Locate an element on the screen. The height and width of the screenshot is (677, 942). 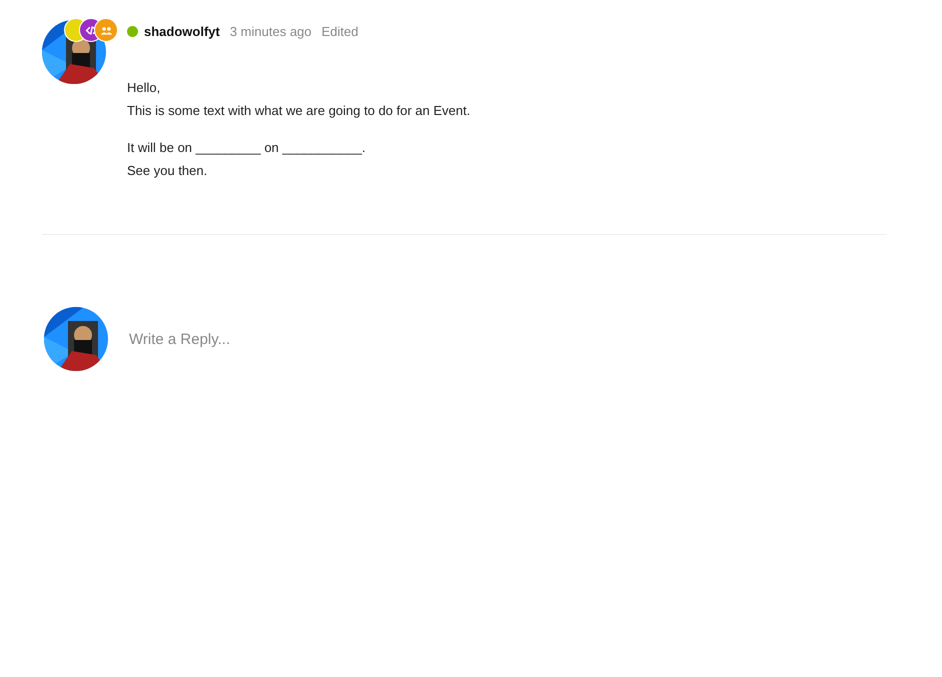
post-text: See you then. is located at coordinates (167, 171).